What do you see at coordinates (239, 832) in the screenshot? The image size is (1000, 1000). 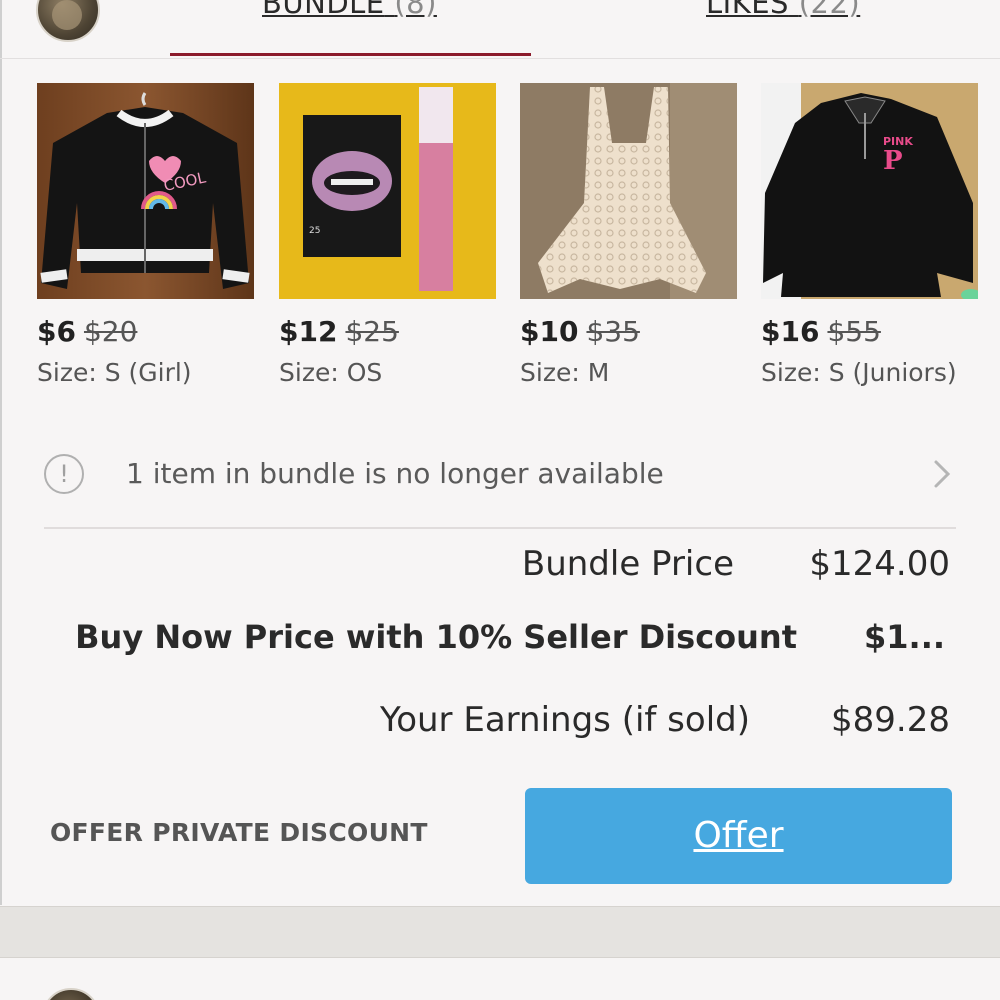 I see `offer-private-discount-link: OFFER PRIVATE DISCOUNT` at bounding box center [239, 832].